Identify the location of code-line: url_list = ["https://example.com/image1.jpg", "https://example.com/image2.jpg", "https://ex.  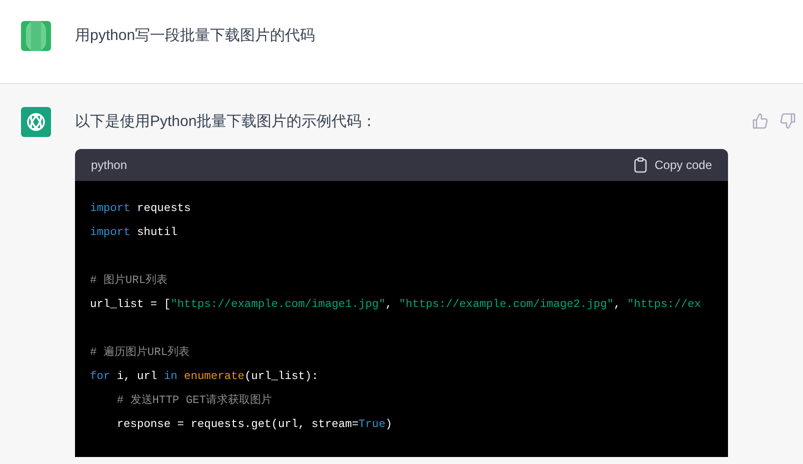
(395, 305).